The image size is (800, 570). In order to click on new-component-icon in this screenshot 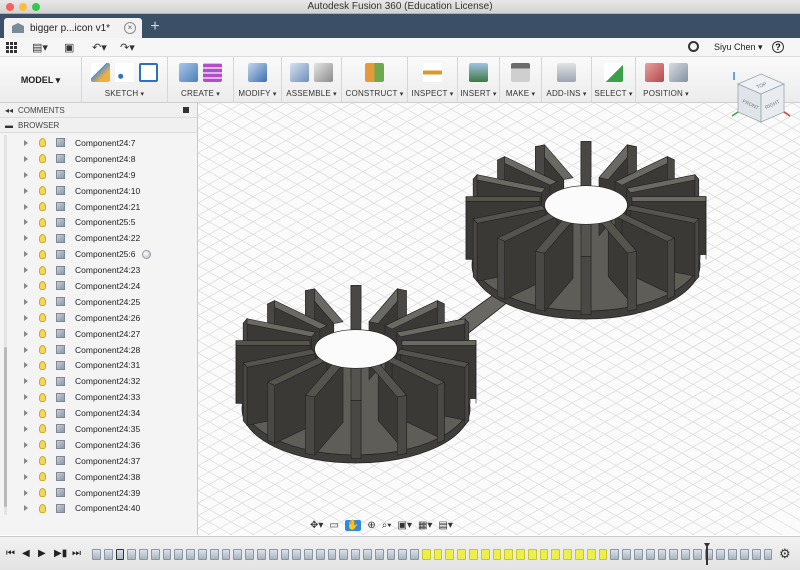, I will do `click(299, 72)`.